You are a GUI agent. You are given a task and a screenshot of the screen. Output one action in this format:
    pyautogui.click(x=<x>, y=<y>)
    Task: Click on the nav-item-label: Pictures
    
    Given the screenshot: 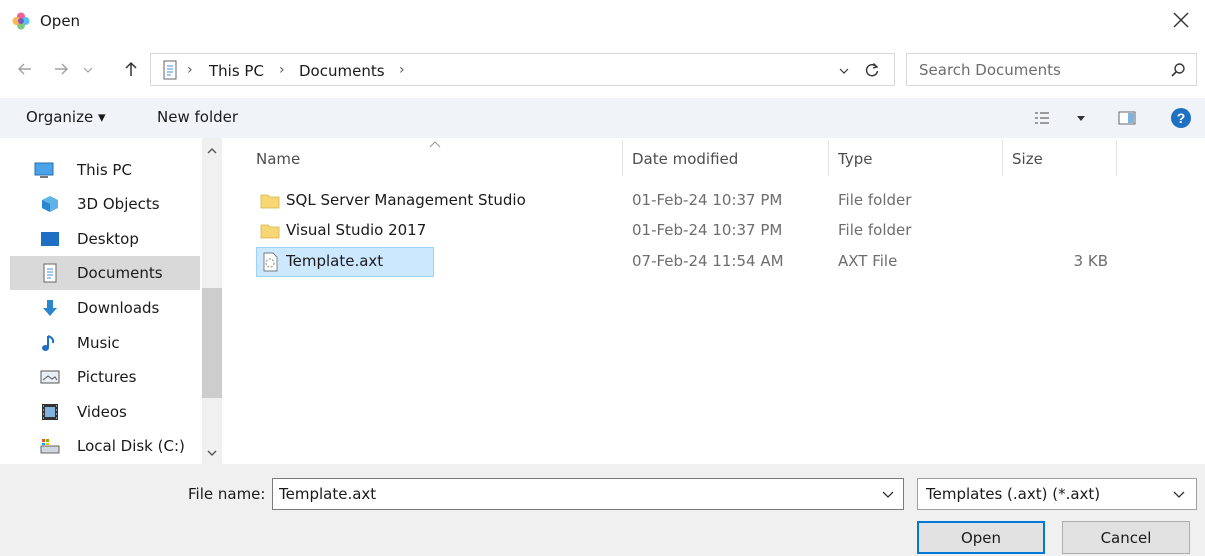 What is the action you would take?
    pyautogui.click(x=107, y=377)
    